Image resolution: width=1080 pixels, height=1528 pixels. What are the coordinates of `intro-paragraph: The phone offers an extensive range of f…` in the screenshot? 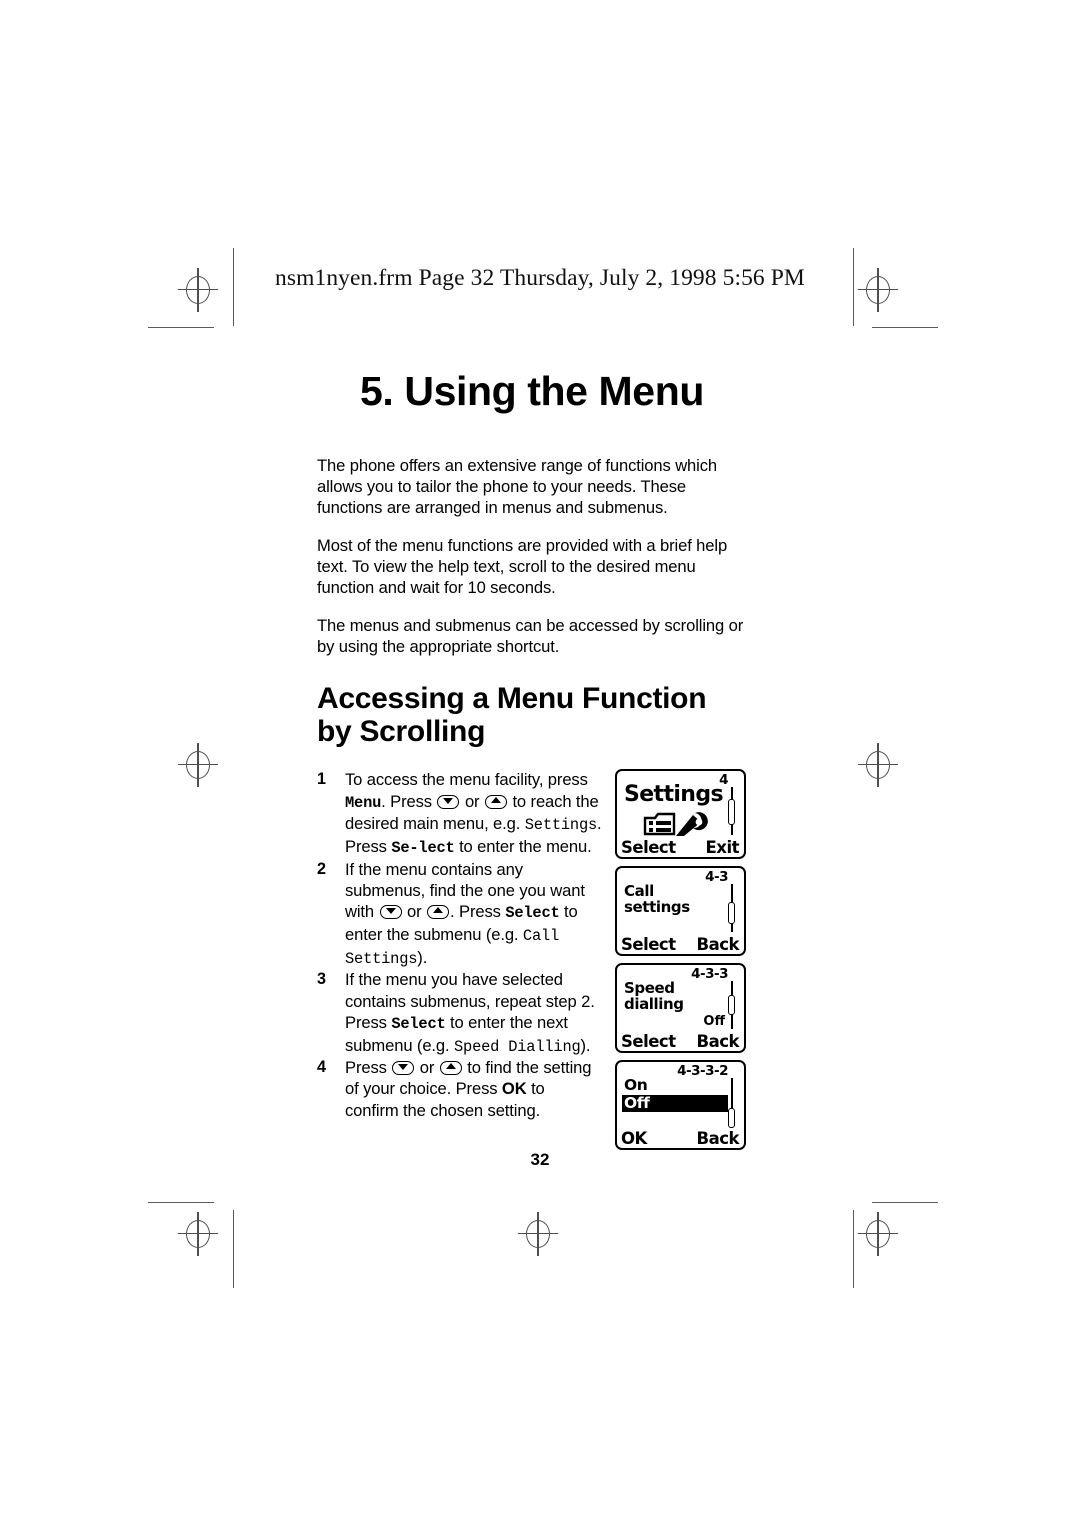 It's located at (517, 487).